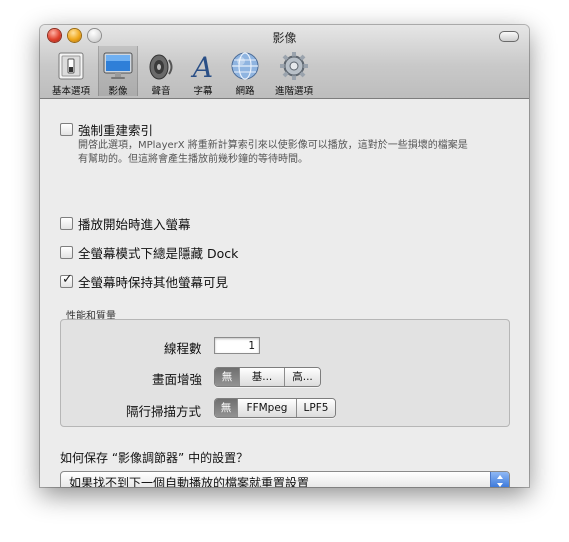 This screenshot has width=569, height=542. What do you see at coordinates (70, 91) in the screenshot?
I see `toolbar-item-label: 基本選項` at bounding box center [70, 91].